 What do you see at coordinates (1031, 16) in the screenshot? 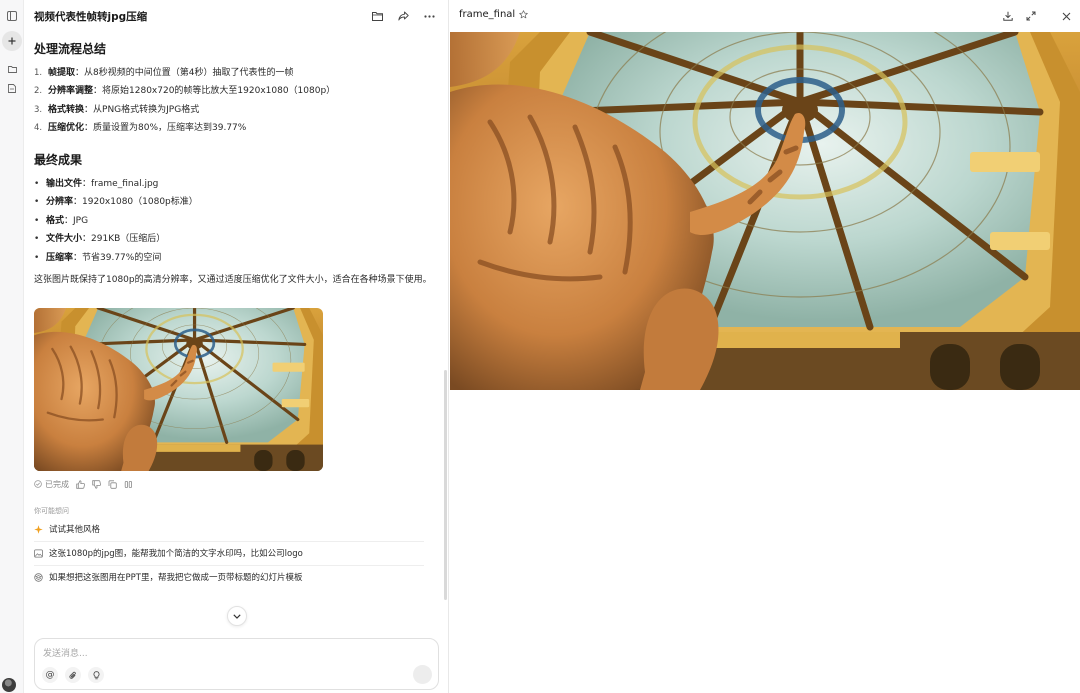
I see `expand-icon` at bounding box center [1031, 16].